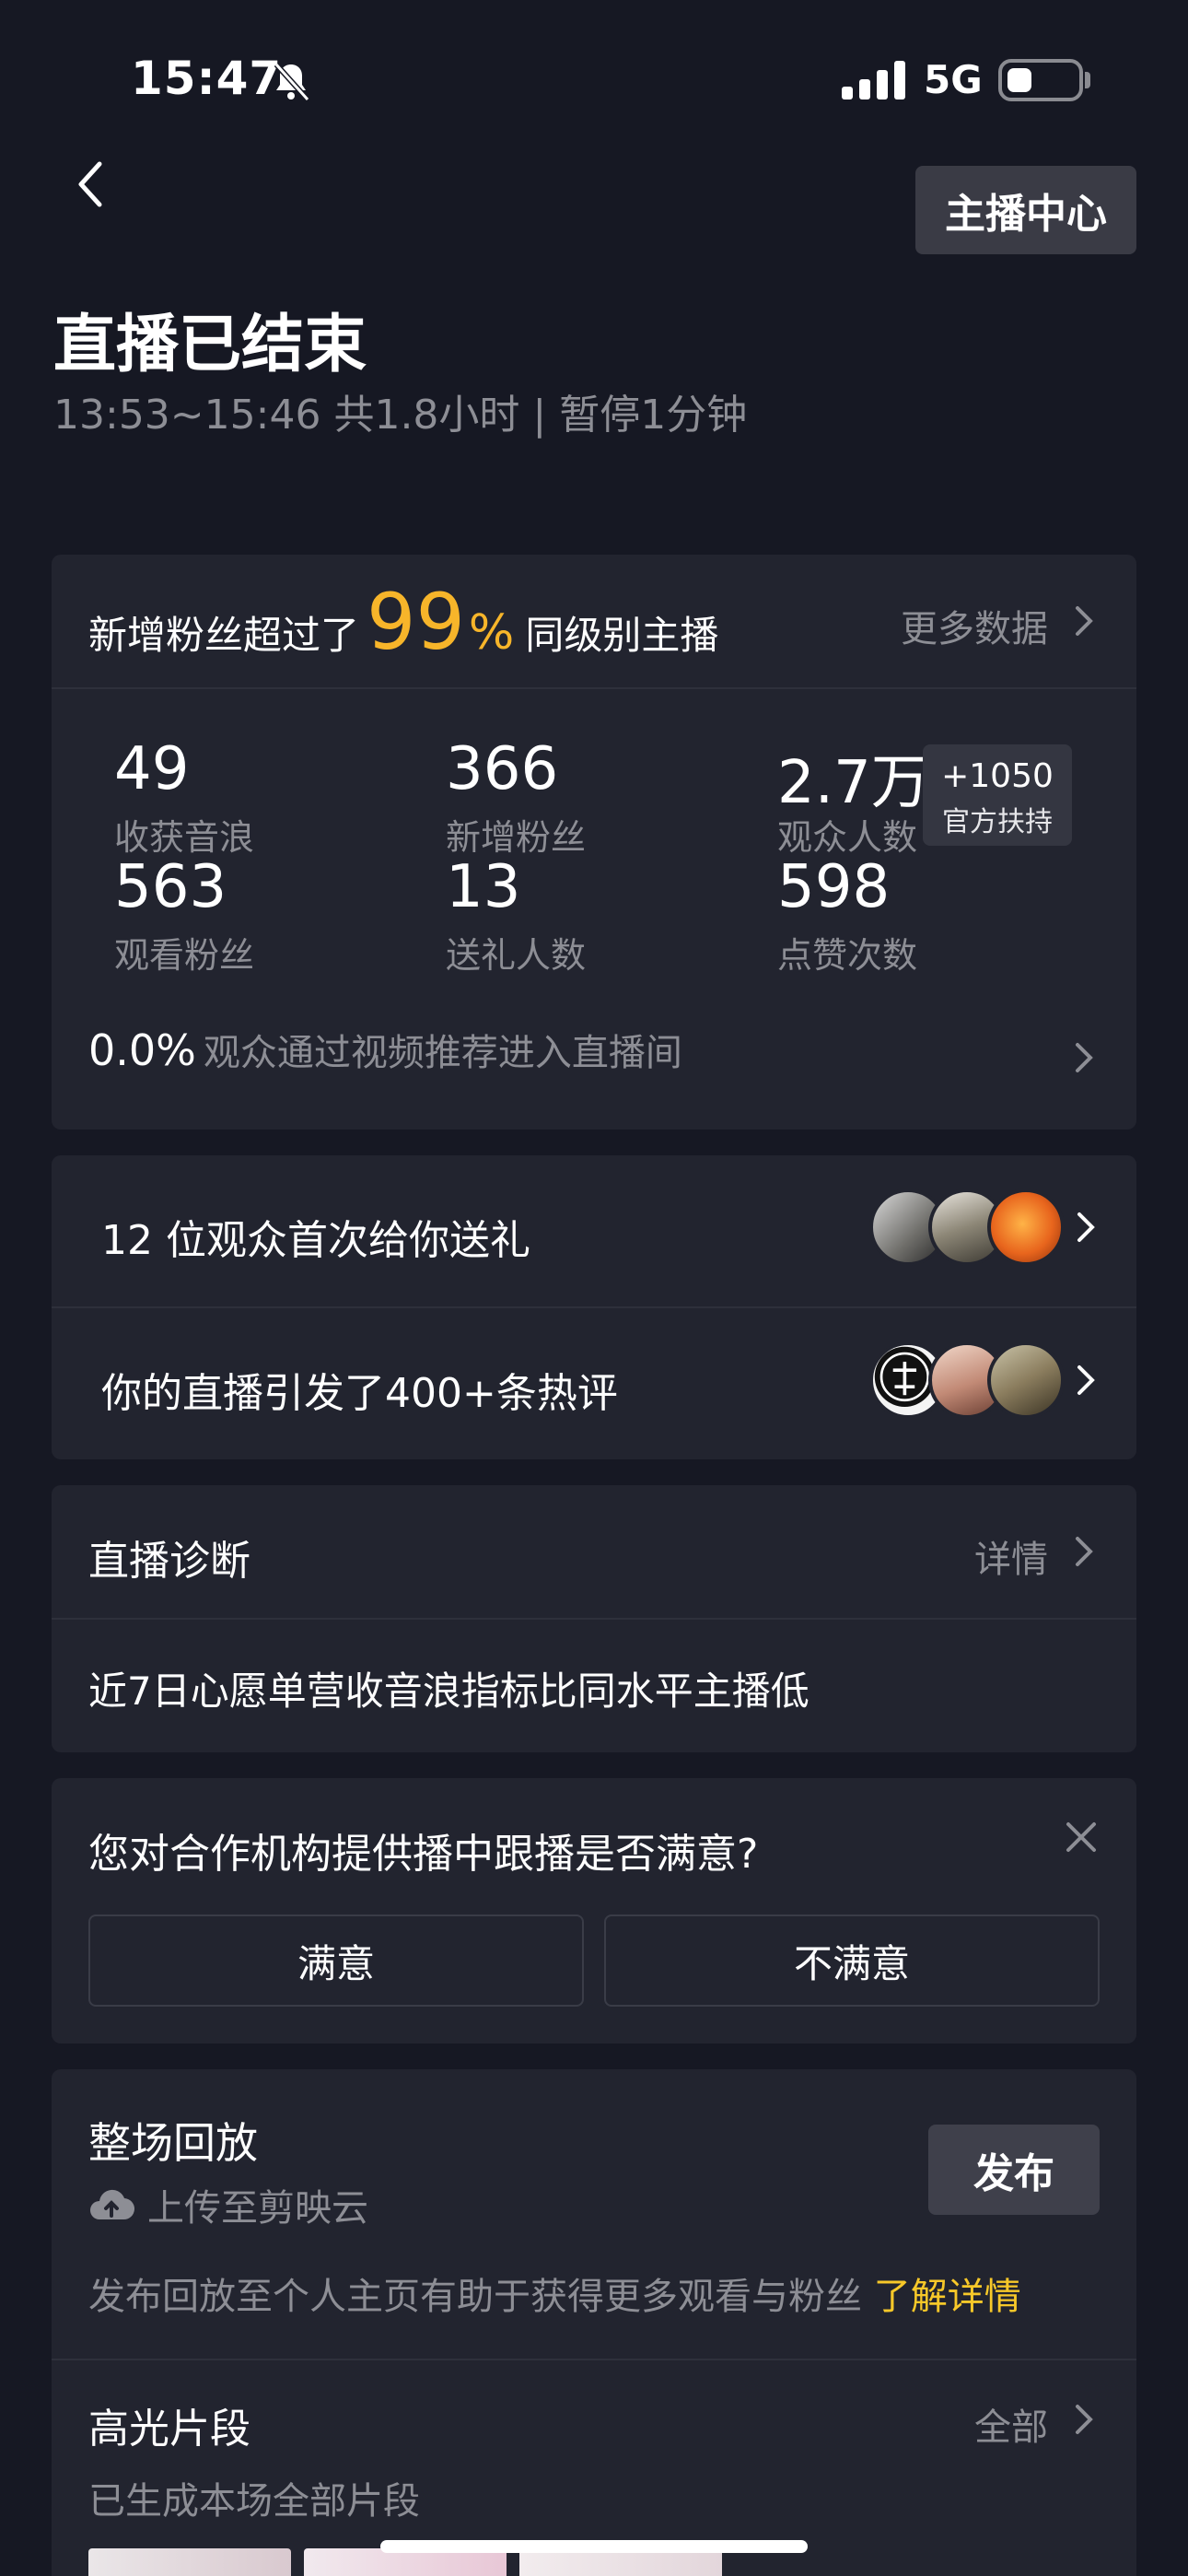  What do you see at coordinates (847, 956) in the screenshot?
I see `stat-label-likes: 点赞次数` at bounding box center [847, 956].